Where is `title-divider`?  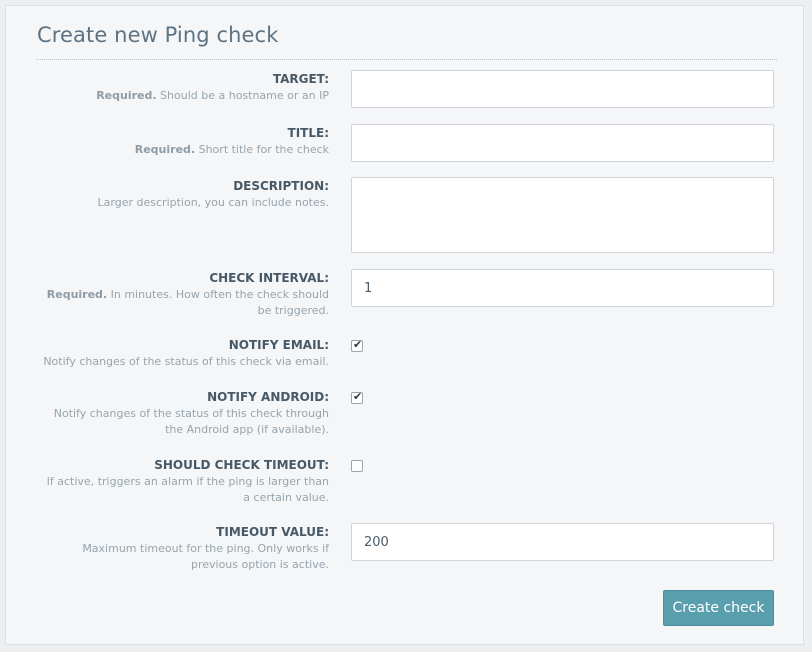 title-divider is located at coordinates (406, 59).